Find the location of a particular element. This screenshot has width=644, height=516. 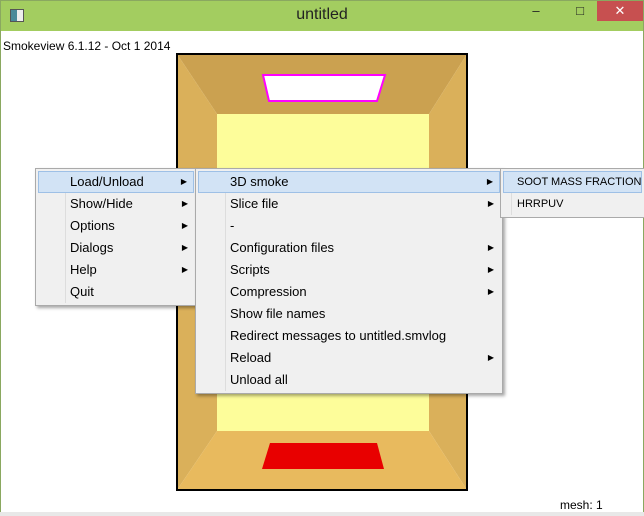

version-label: Smokeview 6.1.12 - Oct 1 2014 is located at coordinates (87, 46).